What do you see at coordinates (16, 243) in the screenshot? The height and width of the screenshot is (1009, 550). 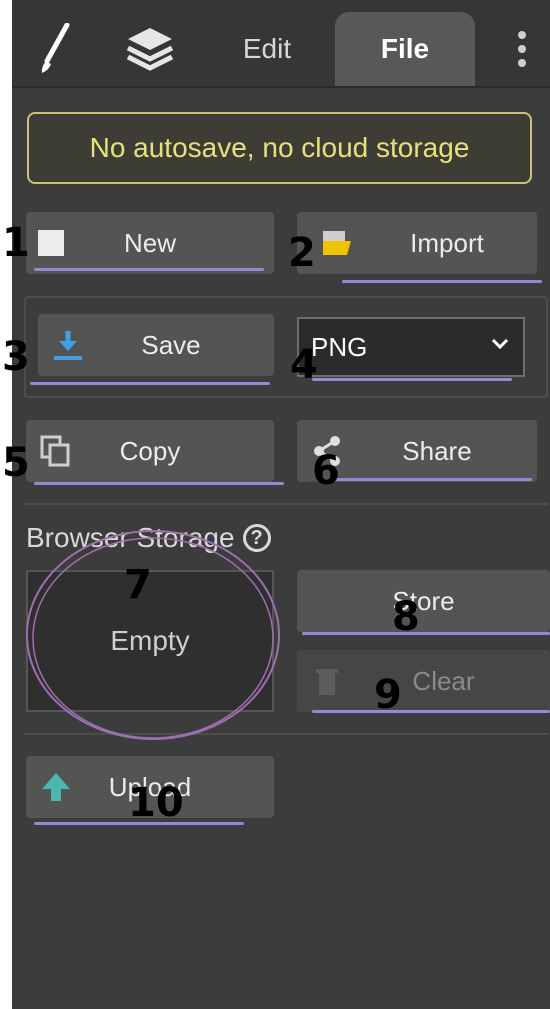 I see `annotation-number: 1` at bounding box center [16, 243].